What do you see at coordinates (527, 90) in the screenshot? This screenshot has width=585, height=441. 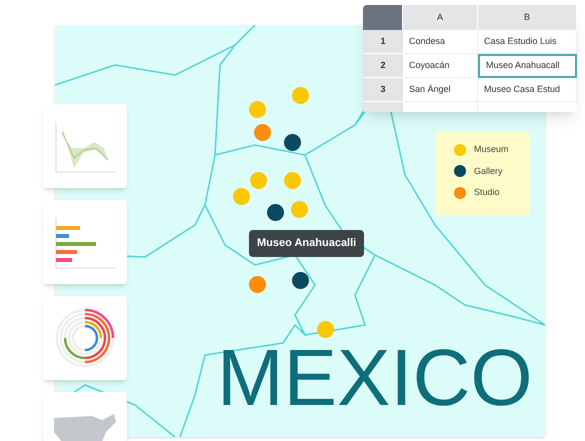 I see `table-cell: Museo Casa Estud` at bounding box center [527, 90].